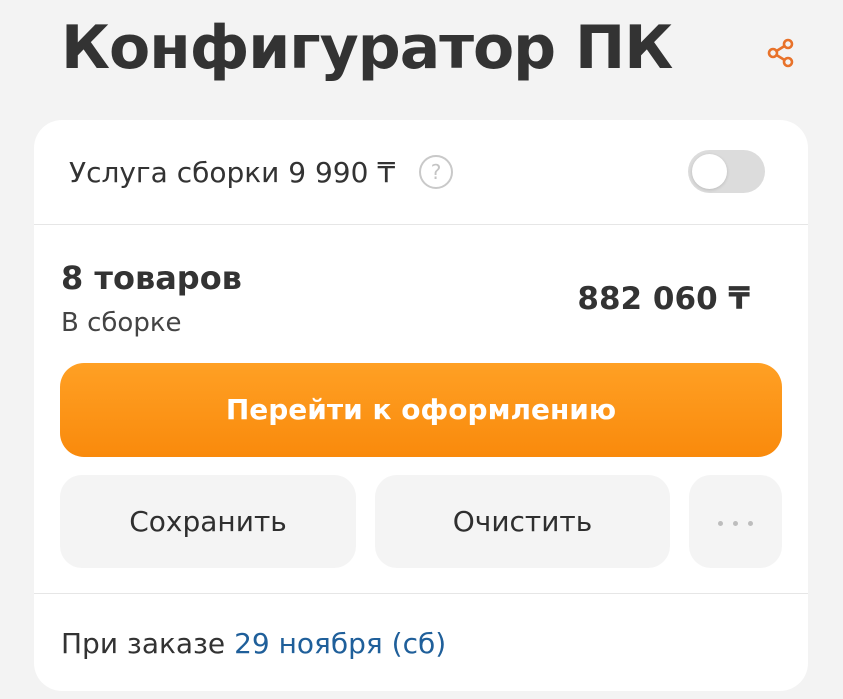 This screenshot has width=843, height=699. I want to click on assembly-service-label: Услуга сборки 9 990 ₸, so click(232, 172).